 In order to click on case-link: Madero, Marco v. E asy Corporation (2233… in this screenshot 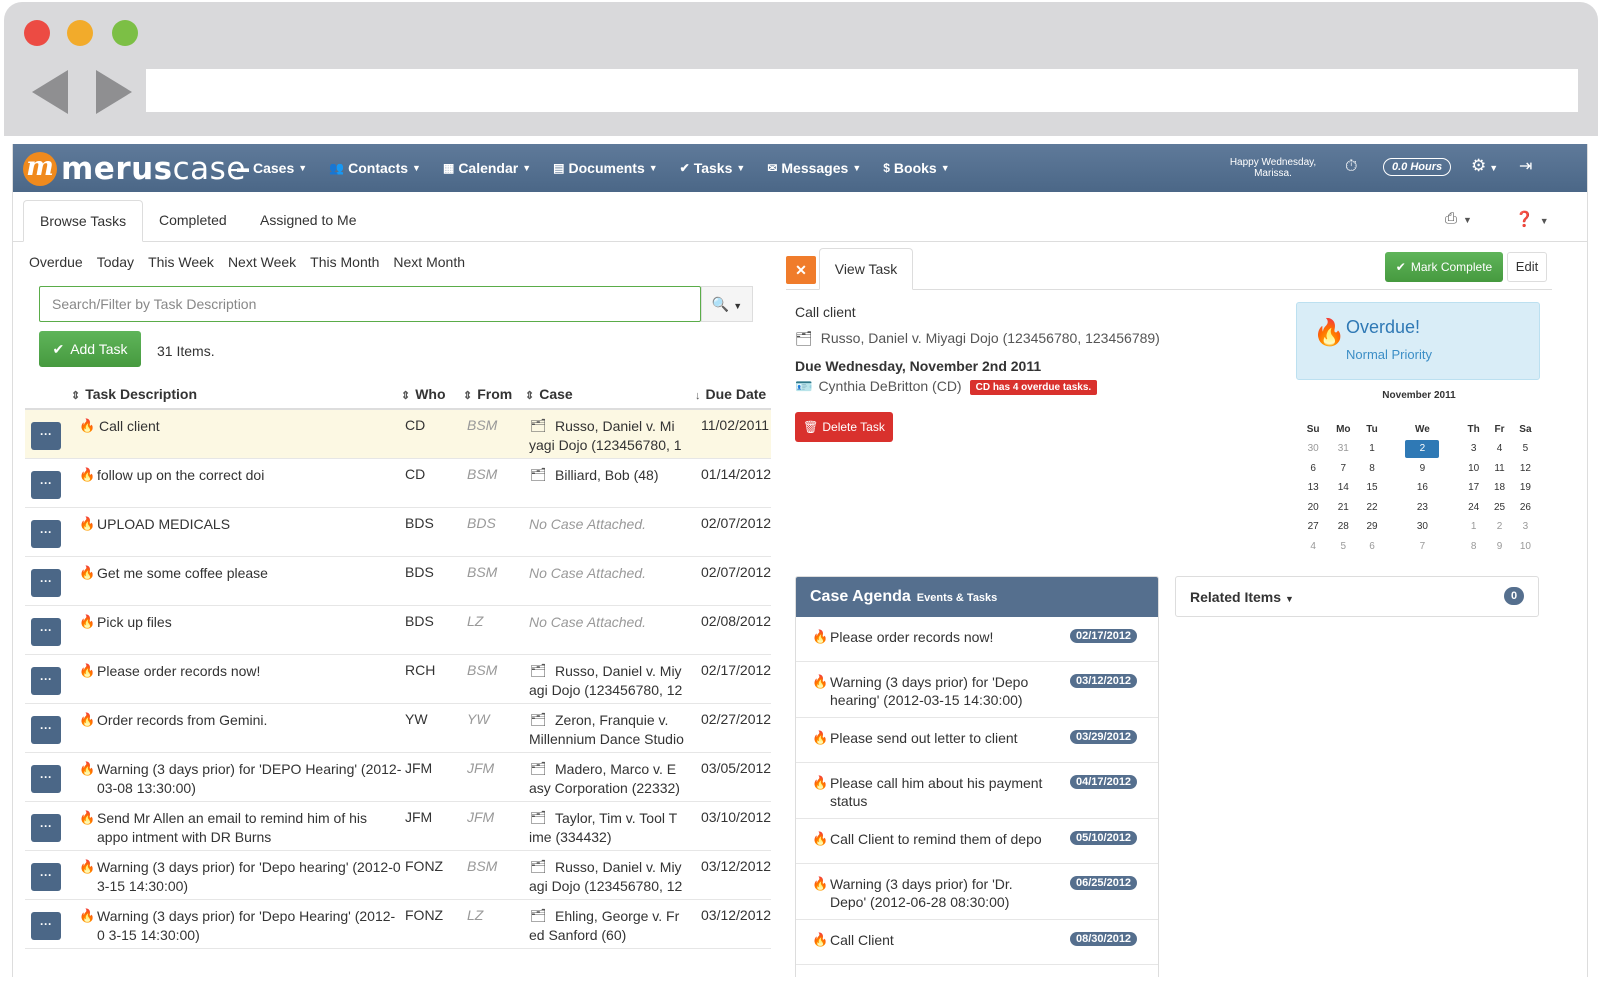, I will do `click(609, 779)`.